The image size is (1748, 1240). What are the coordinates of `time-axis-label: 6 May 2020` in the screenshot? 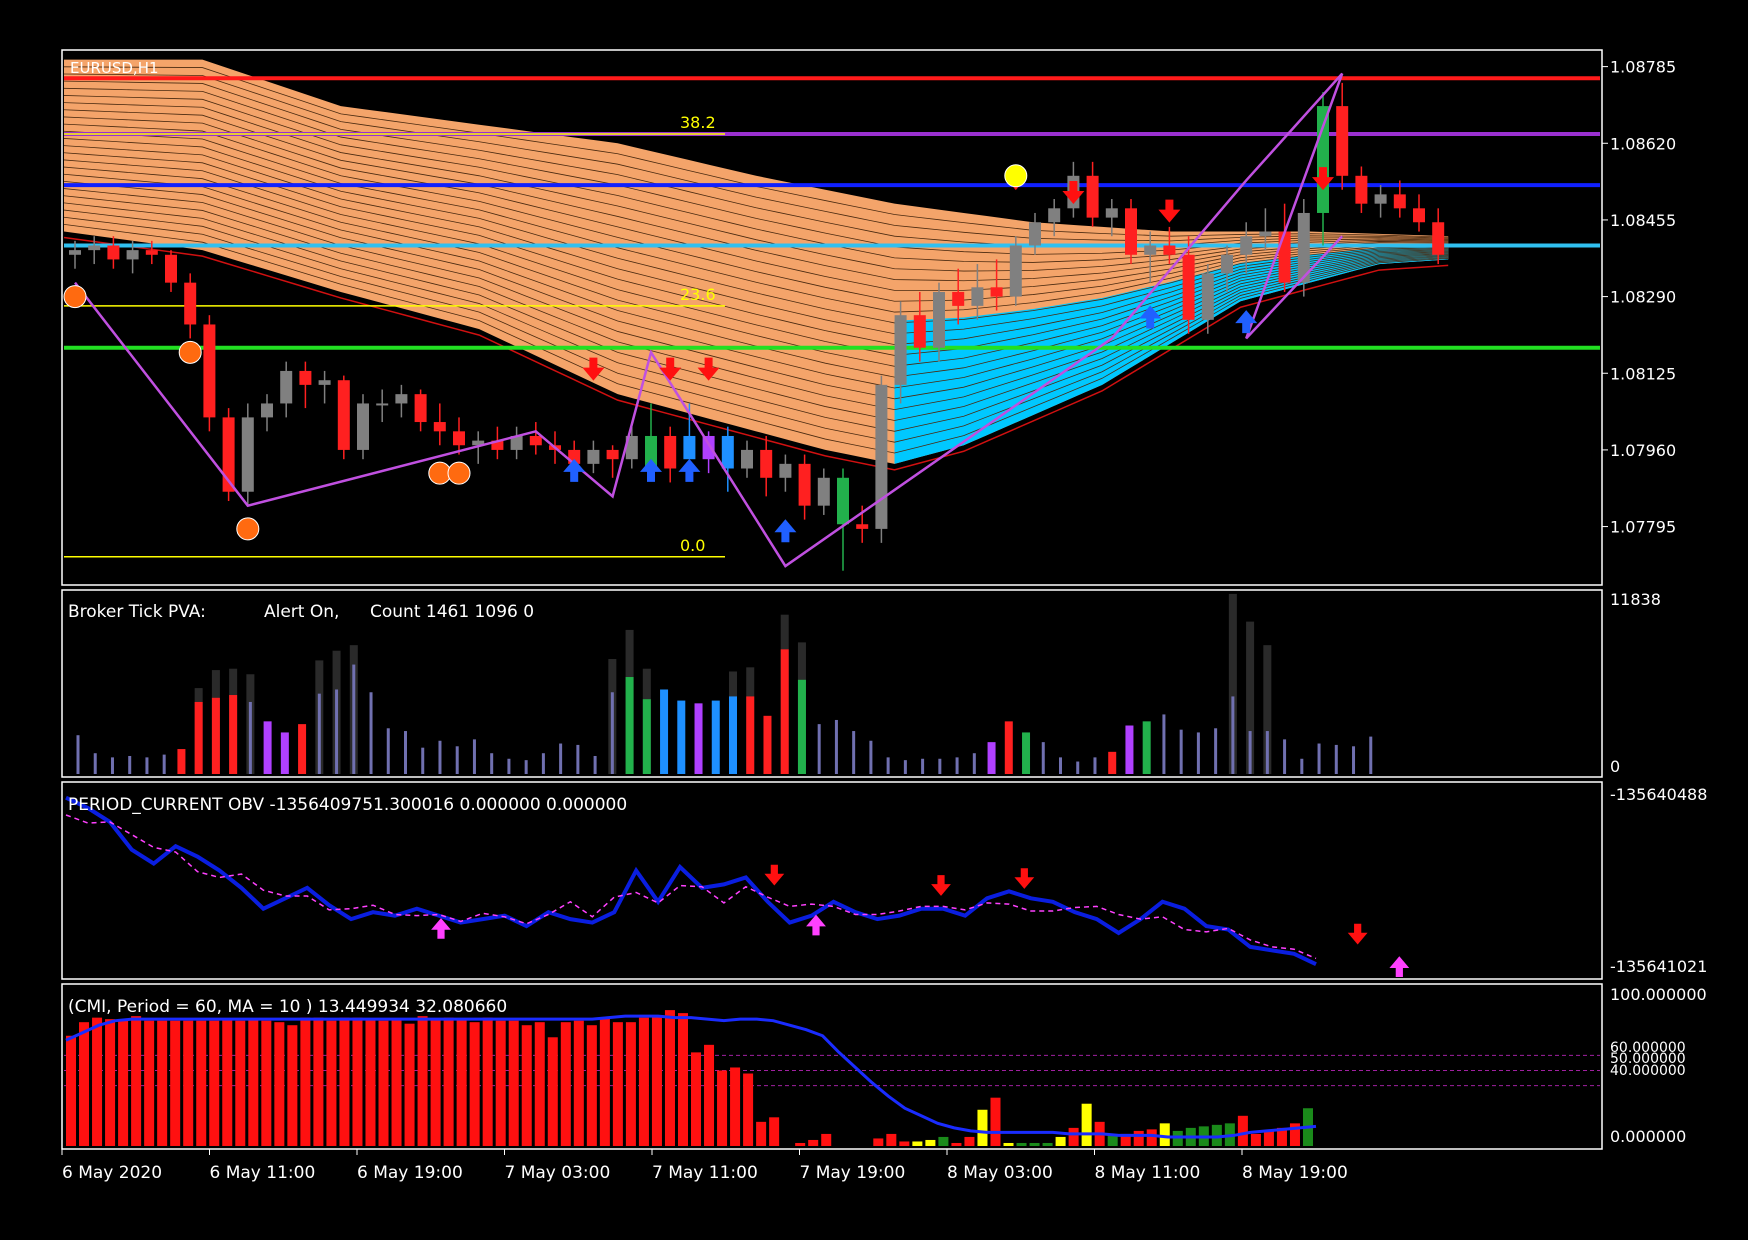 It's located at (112, 1173).